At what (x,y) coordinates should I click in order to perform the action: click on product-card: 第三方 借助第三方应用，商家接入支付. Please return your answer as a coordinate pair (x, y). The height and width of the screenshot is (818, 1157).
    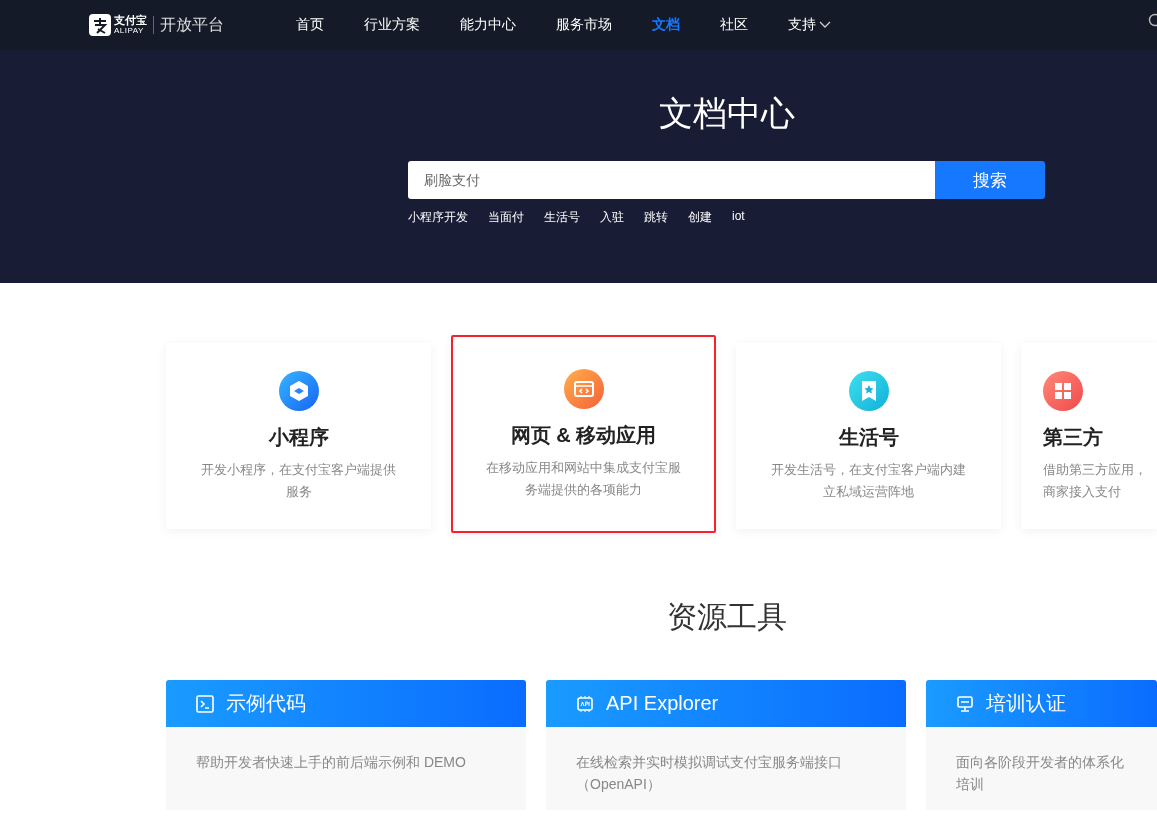
    Looking at the image, I should click on (1089, 436).